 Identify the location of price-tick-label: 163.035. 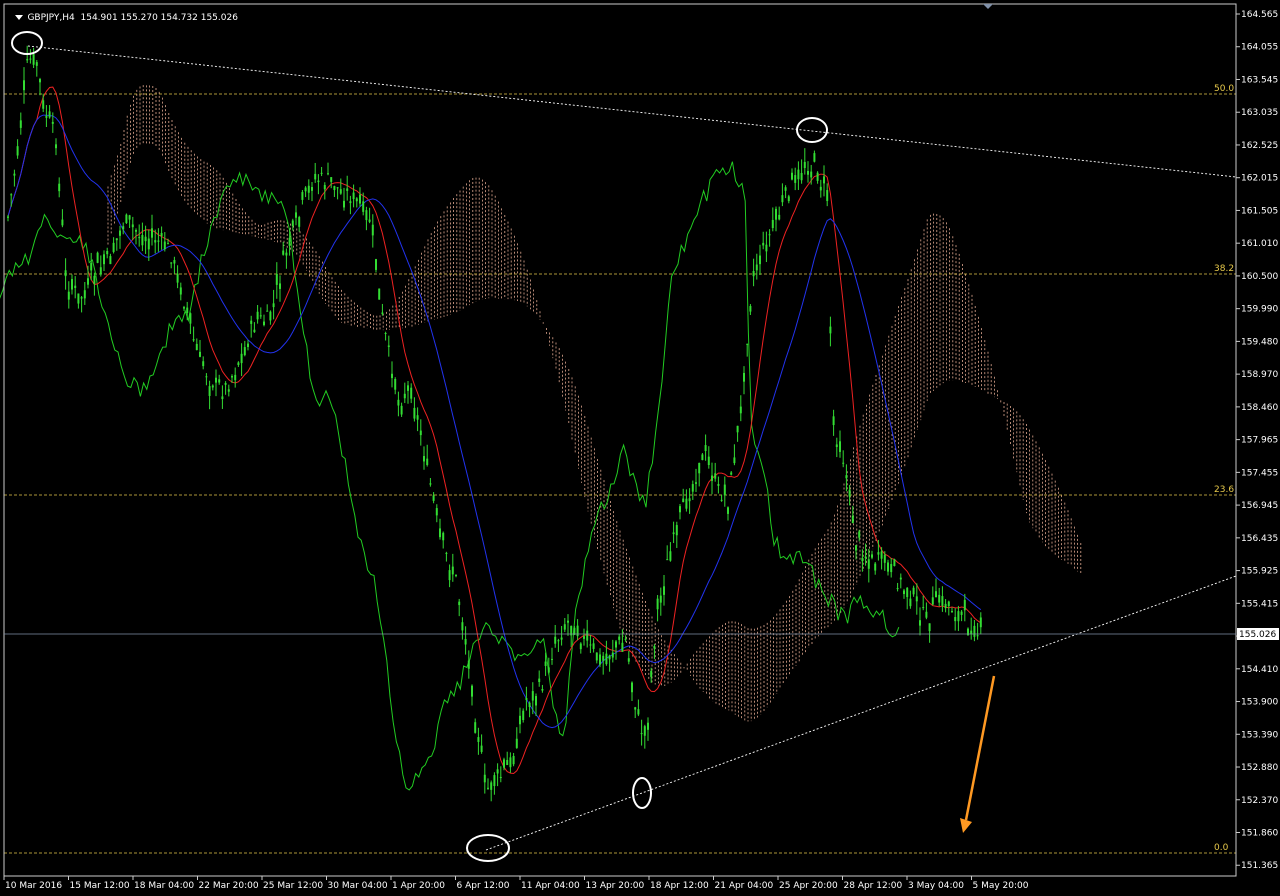
(1259, 113).